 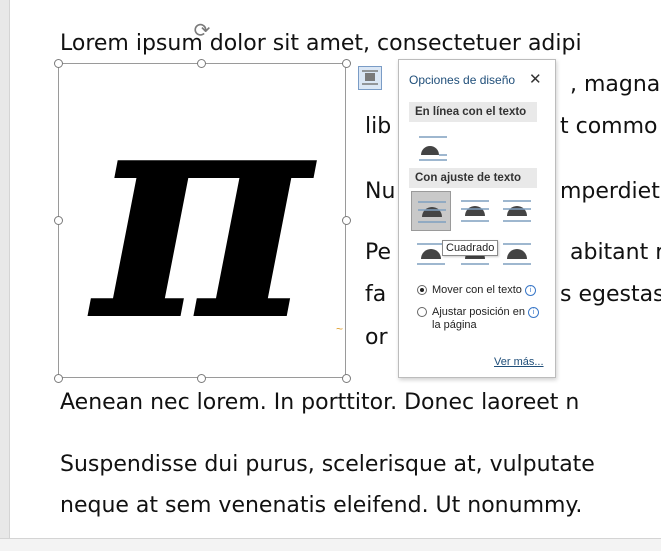 What do you see at coordinates (202, 31) in the screenshot?
I see `rotate-handle-icon: ⟳` at bounding box center [202, 31].